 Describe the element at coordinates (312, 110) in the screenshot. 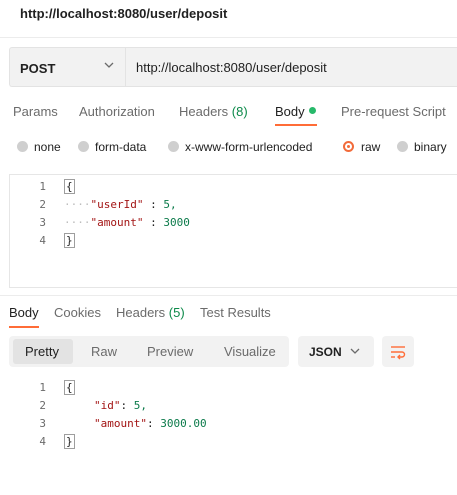

I see `body-indicator-dot` at that location.